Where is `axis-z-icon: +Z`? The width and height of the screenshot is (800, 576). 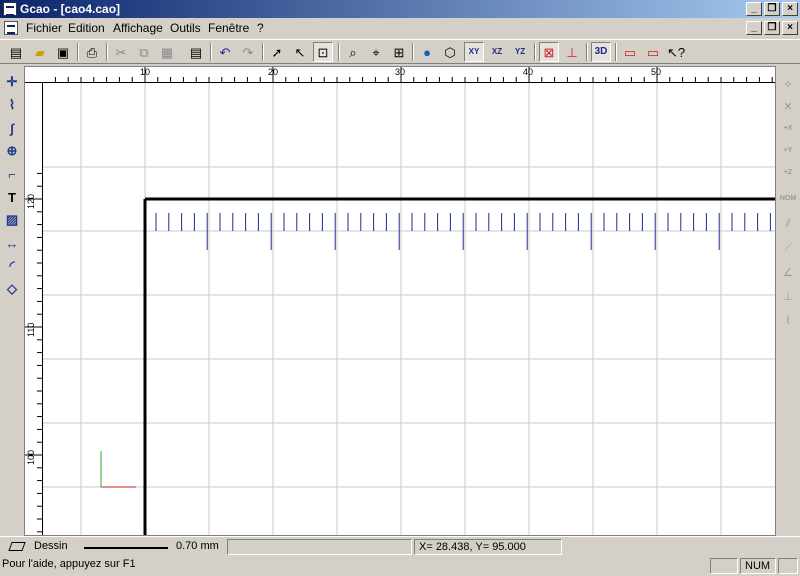
axis-z-icon: +Z is located at coordinates (788, 172).